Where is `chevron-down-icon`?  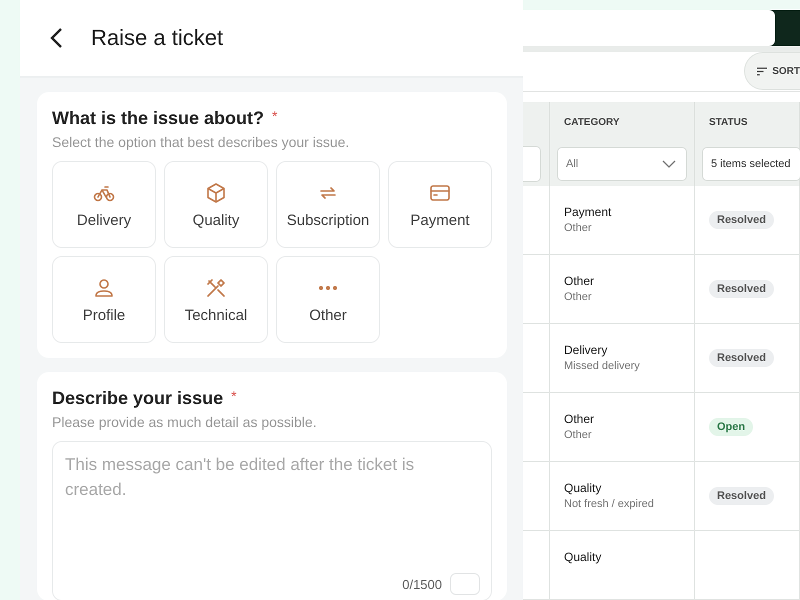 chevron-down-icon is located at coordinates (669, 164).